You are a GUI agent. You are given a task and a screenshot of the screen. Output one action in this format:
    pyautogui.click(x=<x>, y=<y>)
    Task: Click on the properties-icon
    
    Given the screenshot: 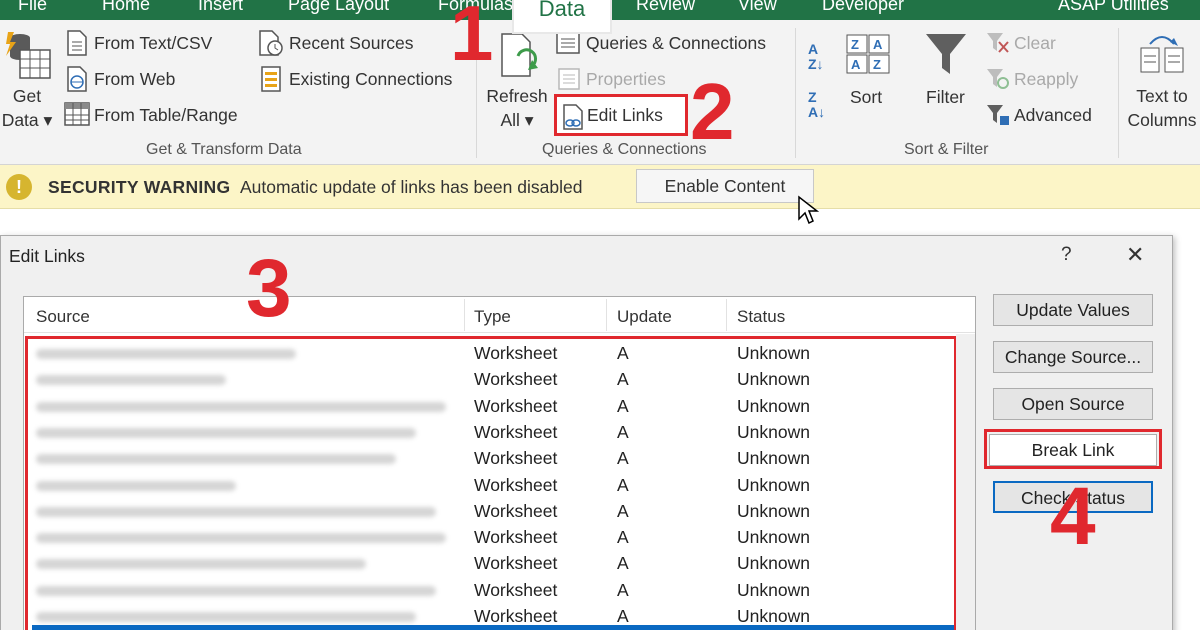 What is the action you would take?
    pyautogui.click(x=569, y=79)
    